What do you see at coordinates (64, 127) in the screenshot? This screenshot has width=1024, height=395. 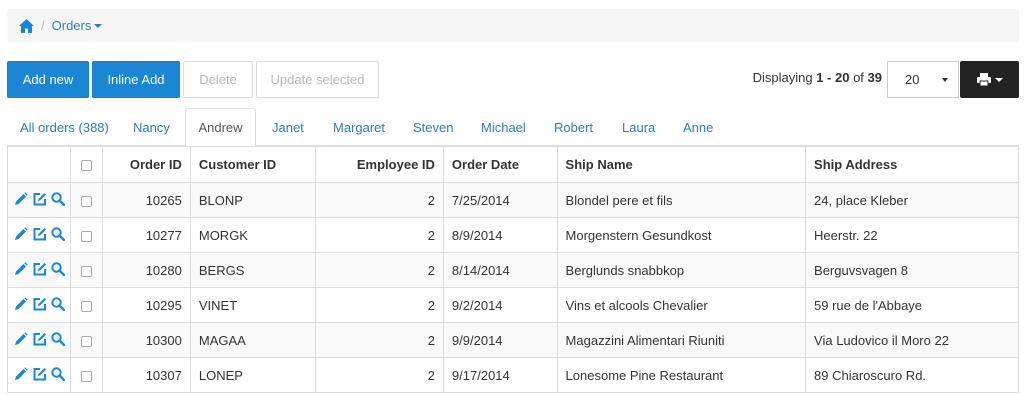 I see `tab-all-orders: All orders (388)` at bounding box center [64, 127].